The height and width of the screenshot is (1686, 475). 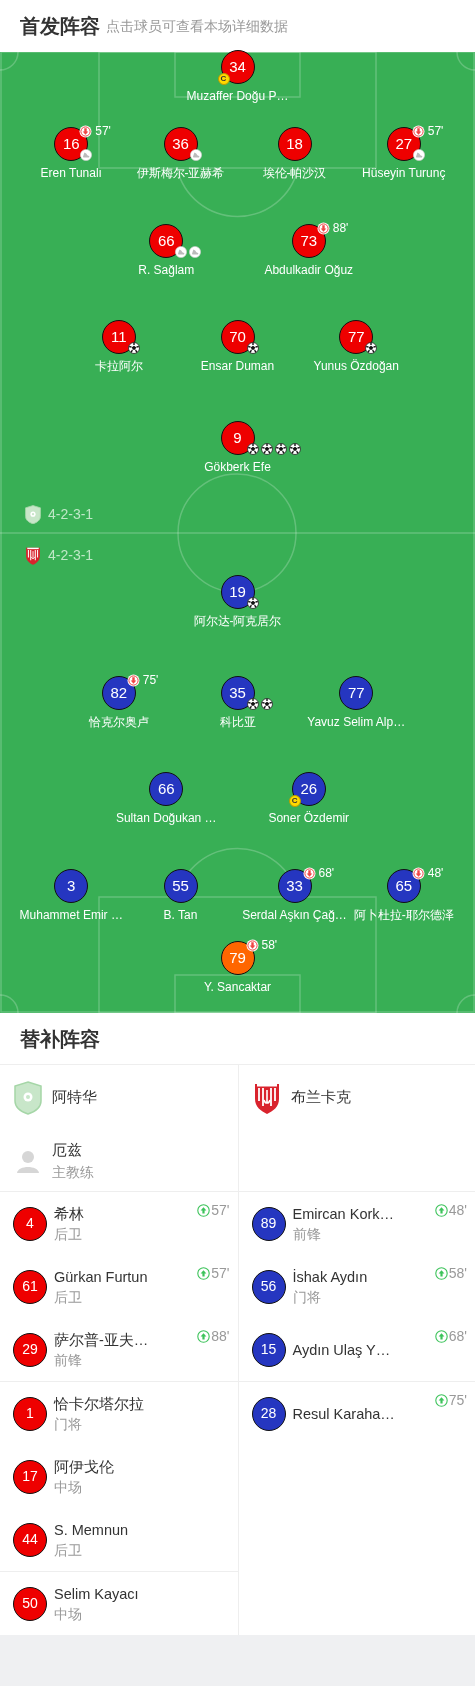 What do you see at coordinates (268, 1349) in the screenshot?
I see `player-number: 15` at bounding box center [268, 1349].